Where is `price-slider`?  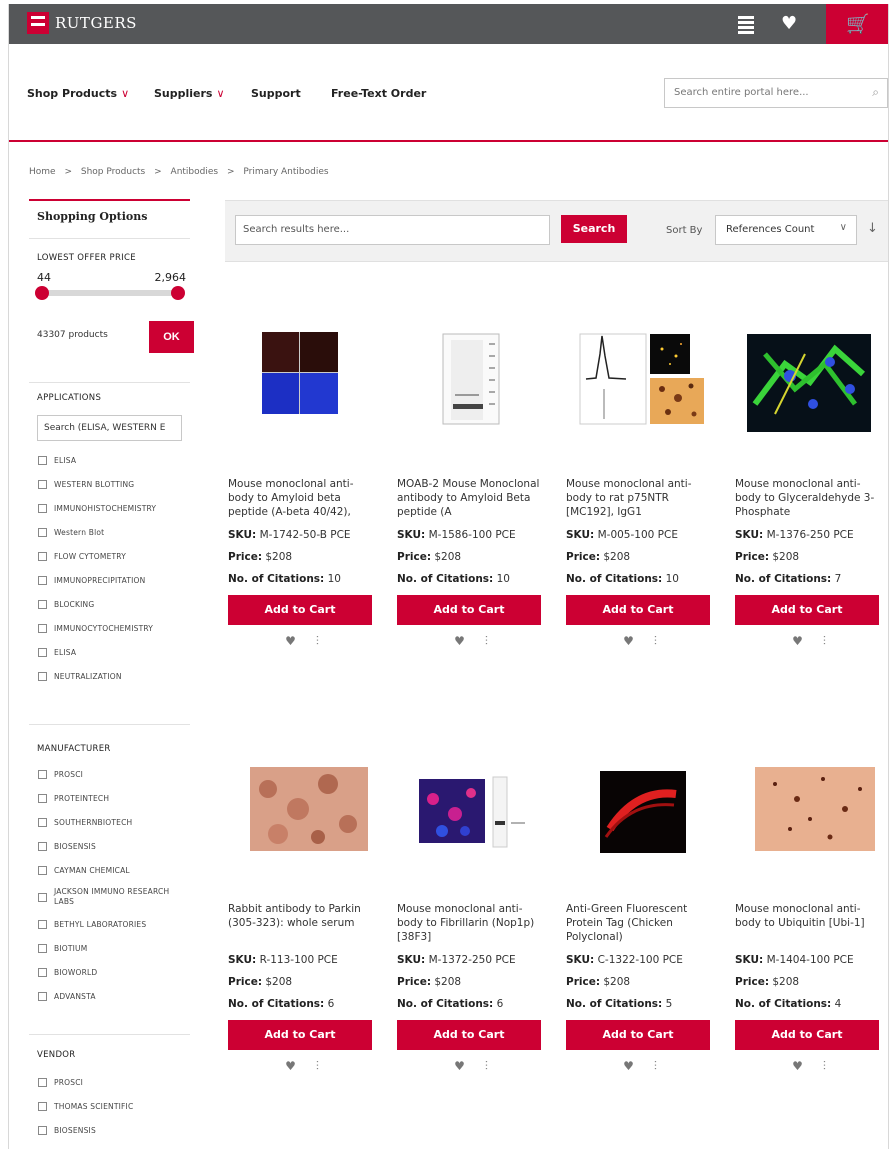
price-slider is located at coordinates (110, 293).